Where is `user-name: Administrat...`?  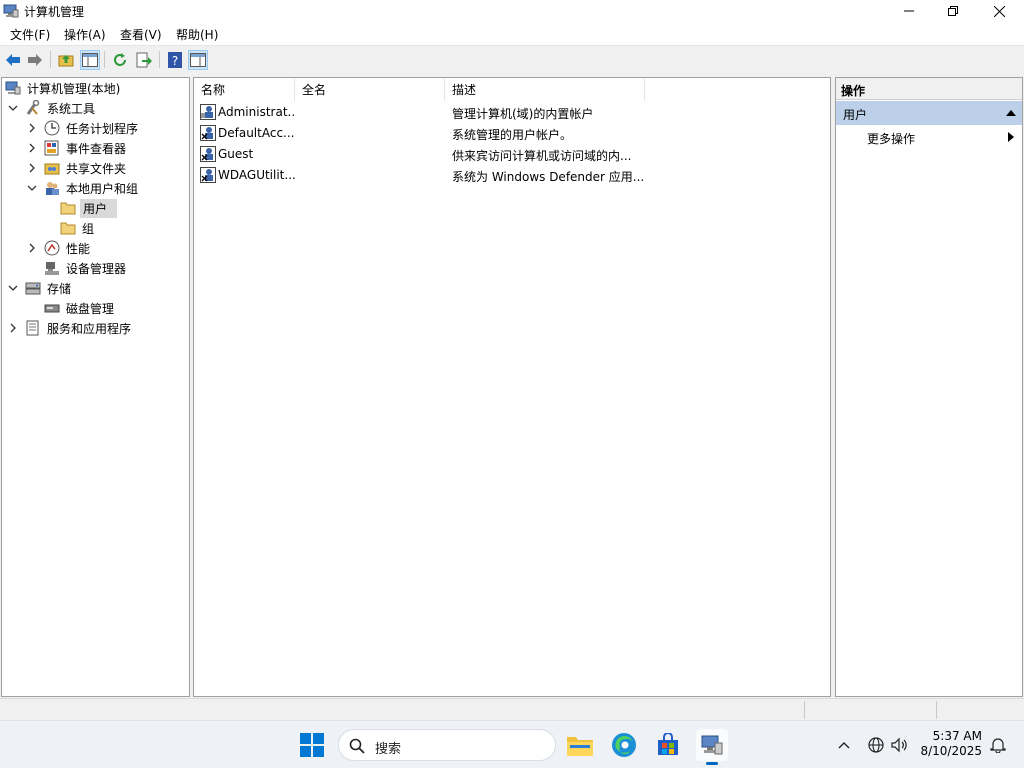 user-name: Administrat... is located at coordinates (257, 112).